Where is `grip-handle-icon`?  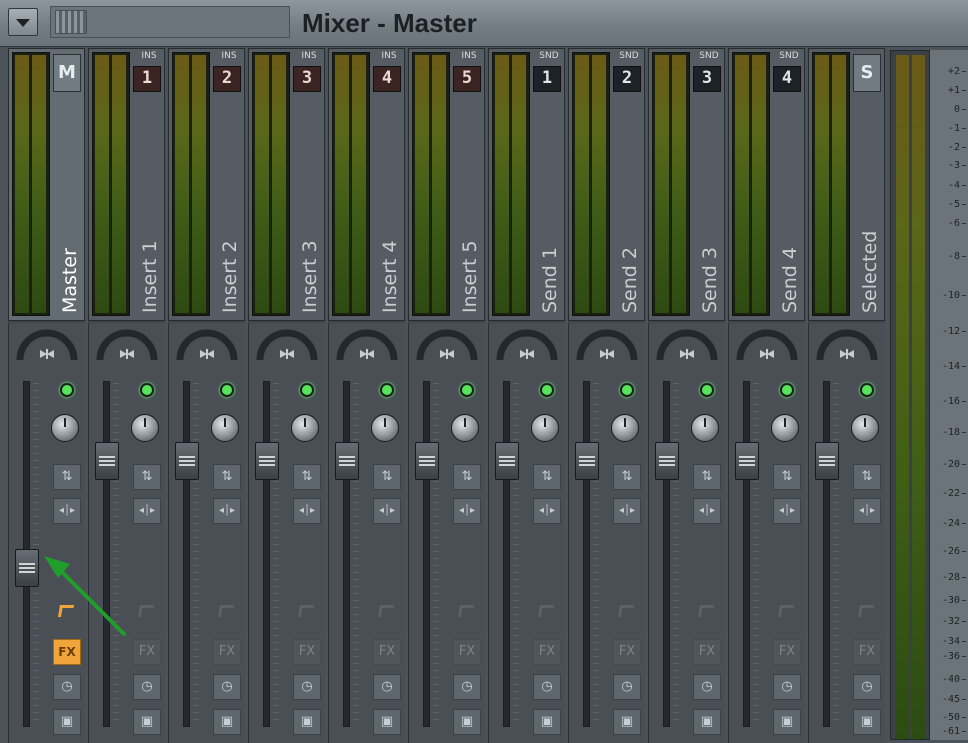
grip-handle-icon is located at coordinates (71, 22).